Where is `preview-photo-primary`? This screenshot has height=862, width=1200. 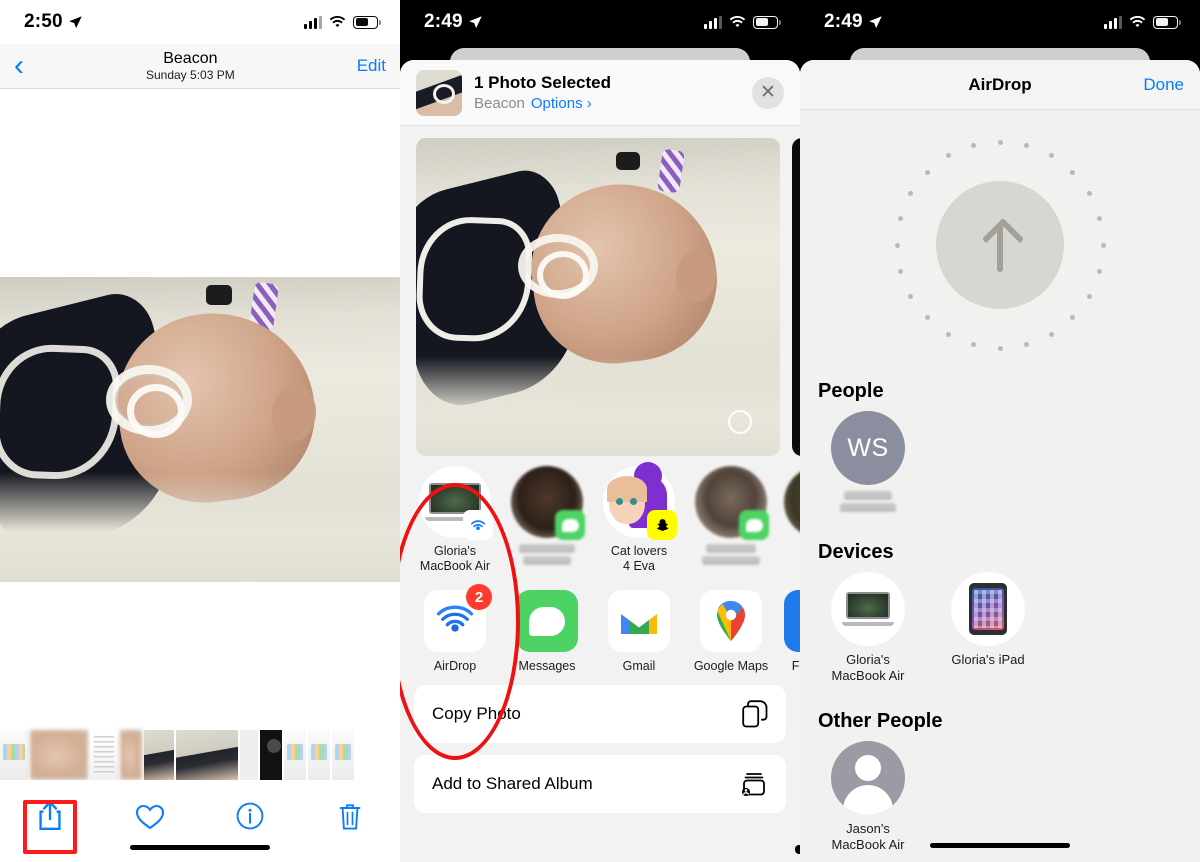 preview-photo-primary is located at coordinates (598, 297).